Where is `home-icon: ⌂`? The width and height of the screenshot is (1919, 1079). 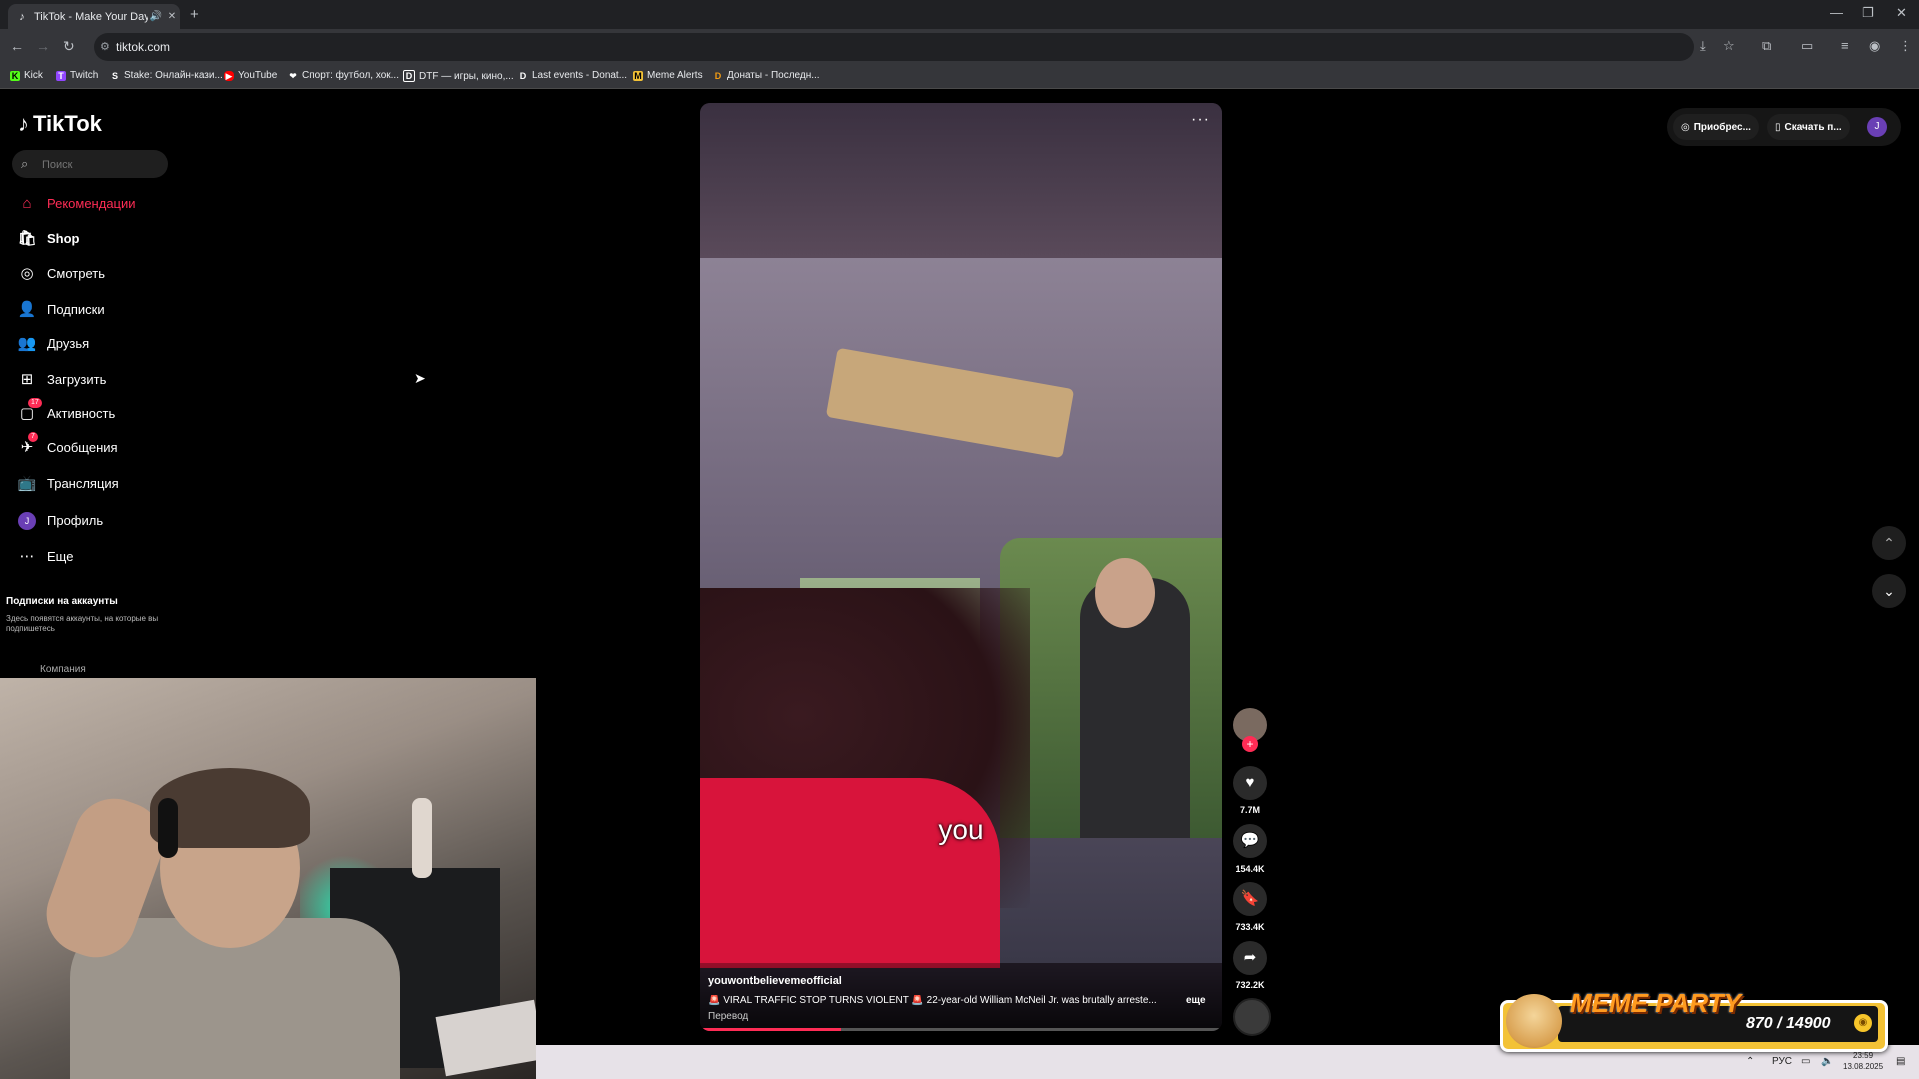
home-icon: ⌂ is located at coordinates (27, 203).